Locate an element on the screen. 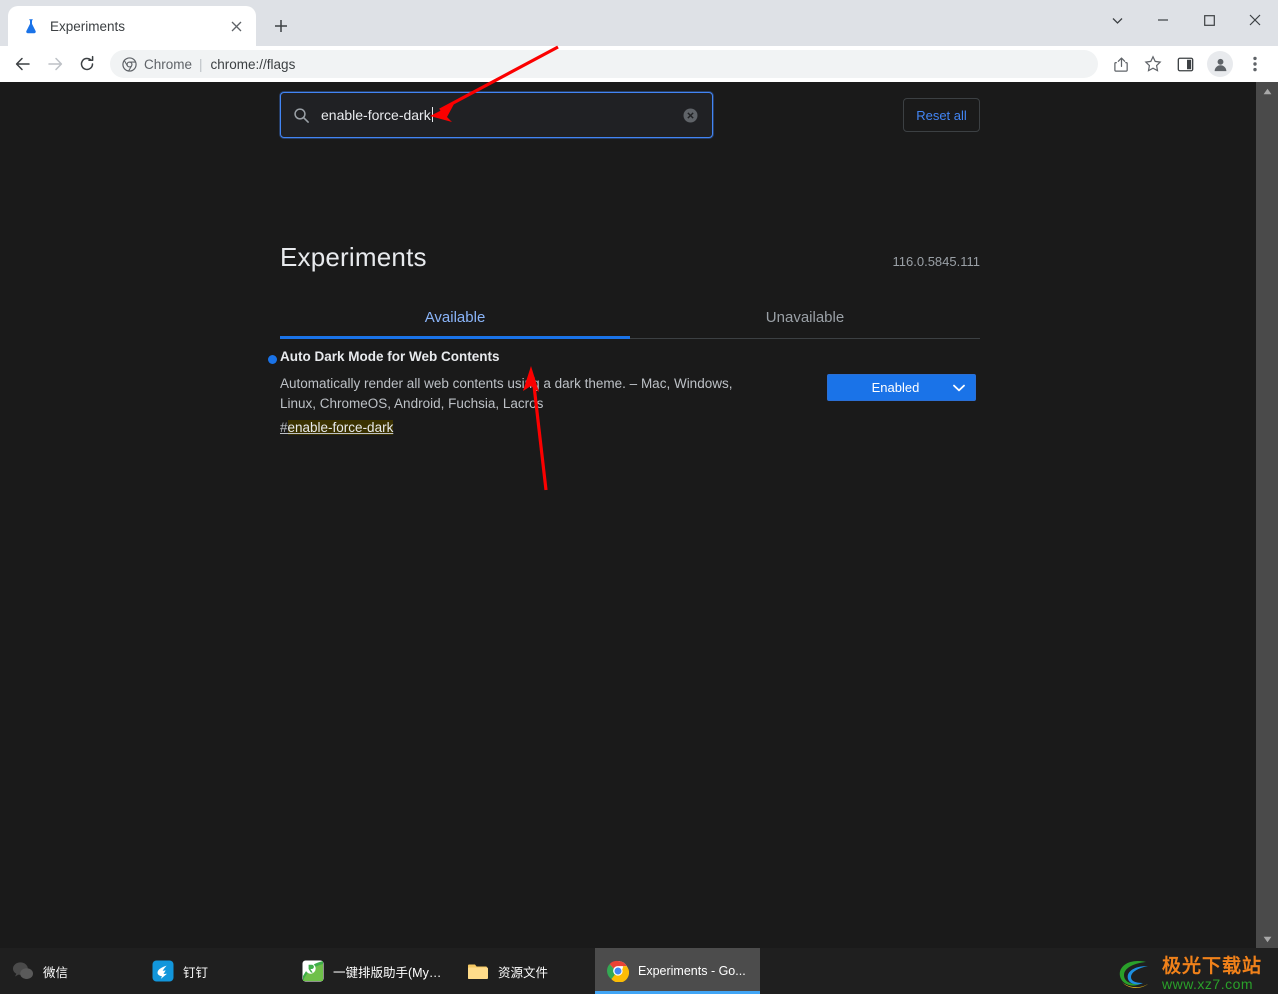 The width and height of the screenshot is (1278, 994). wechat-icon is located at coordinates (23, 970).